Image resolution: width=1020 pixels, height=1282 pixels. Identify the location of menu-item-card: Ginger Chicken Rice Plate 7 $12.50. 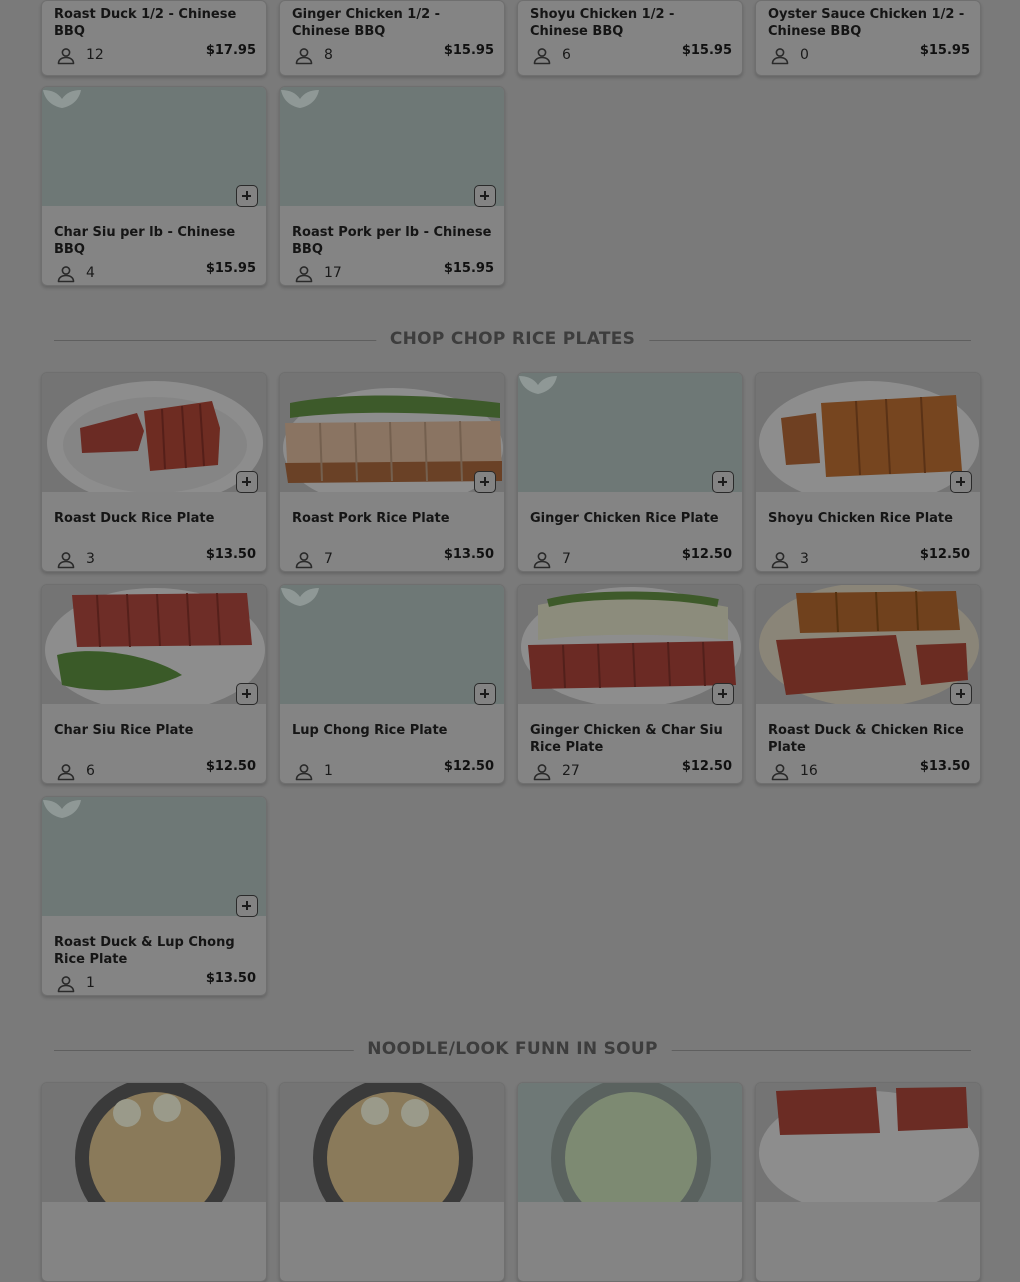
(630, 472).